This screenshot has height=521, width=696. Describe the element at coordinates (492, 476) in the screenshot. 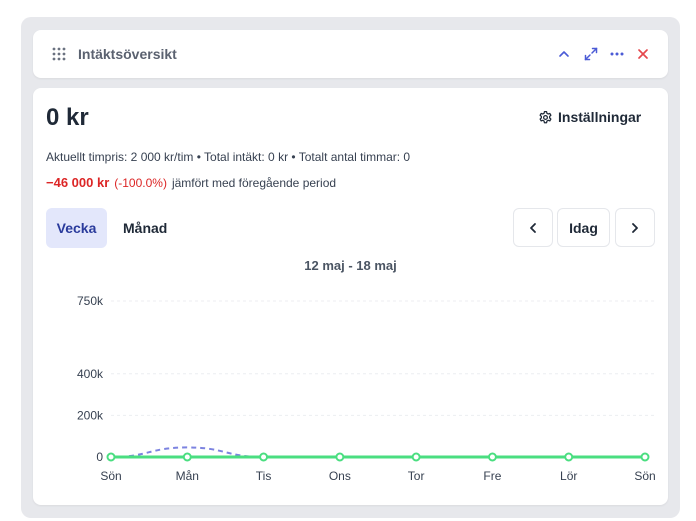

I see `x-tick-label: Fre` at that location.